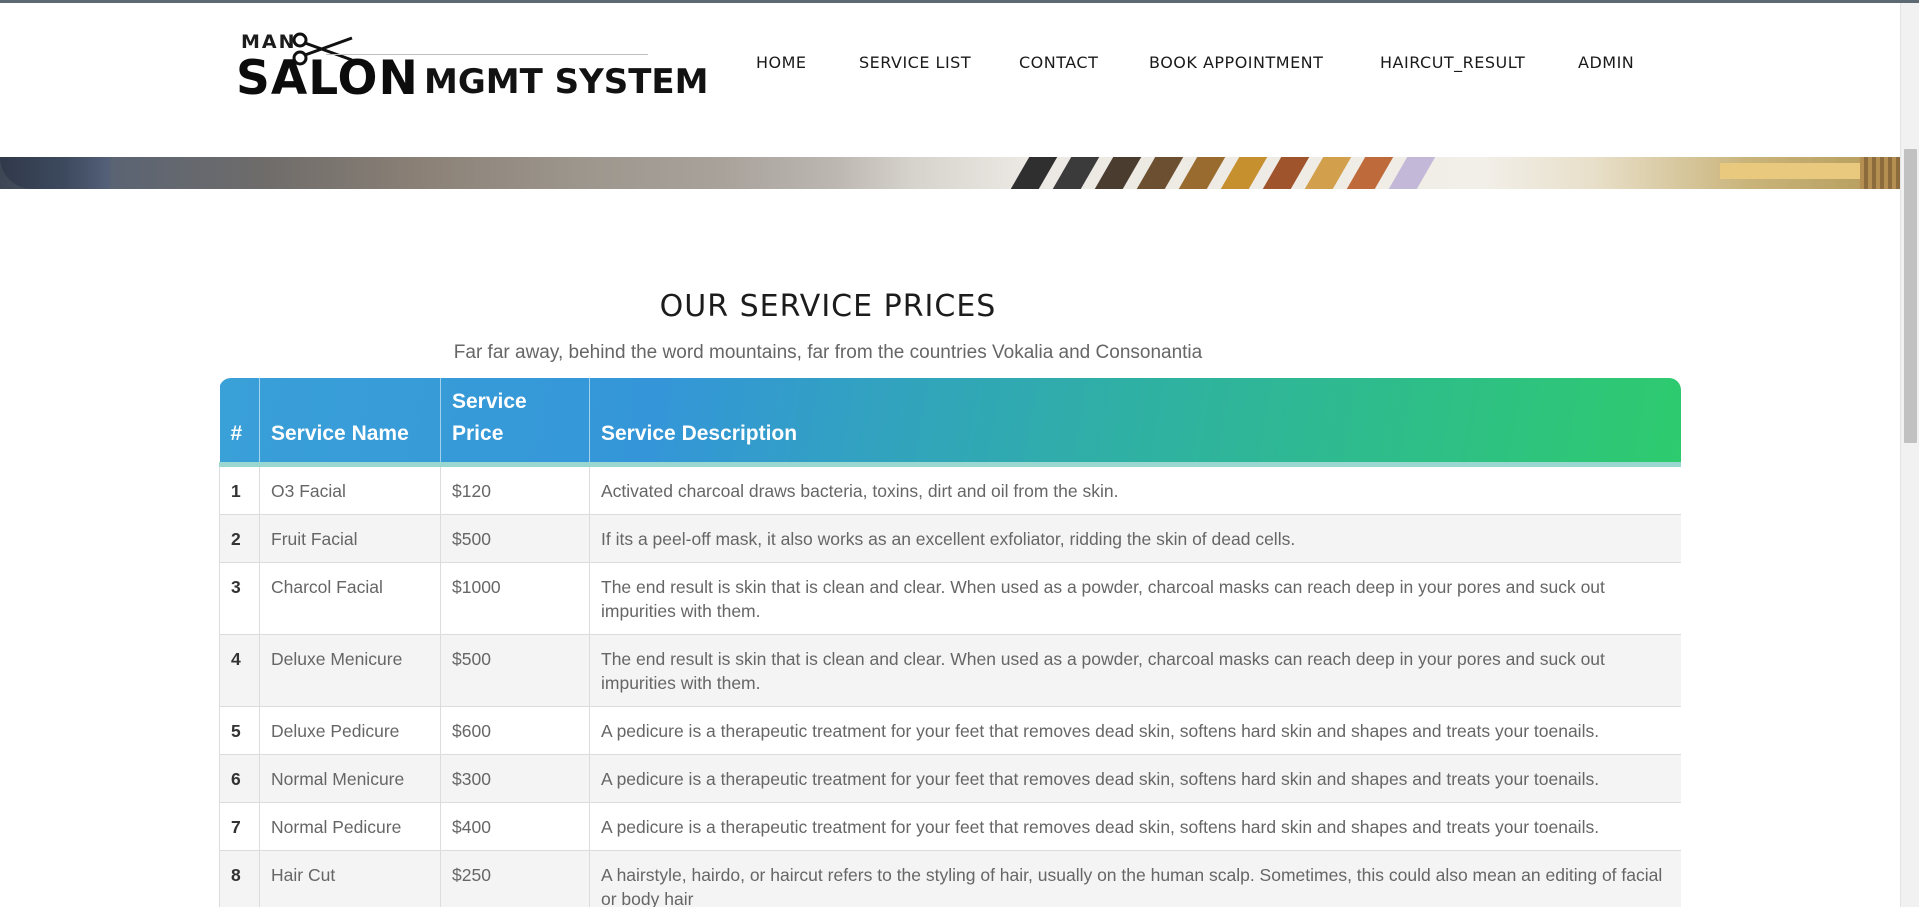  Describe the element at coordinates (781, 62) in the screenshot. I see `nav-home: HOME` at that location.